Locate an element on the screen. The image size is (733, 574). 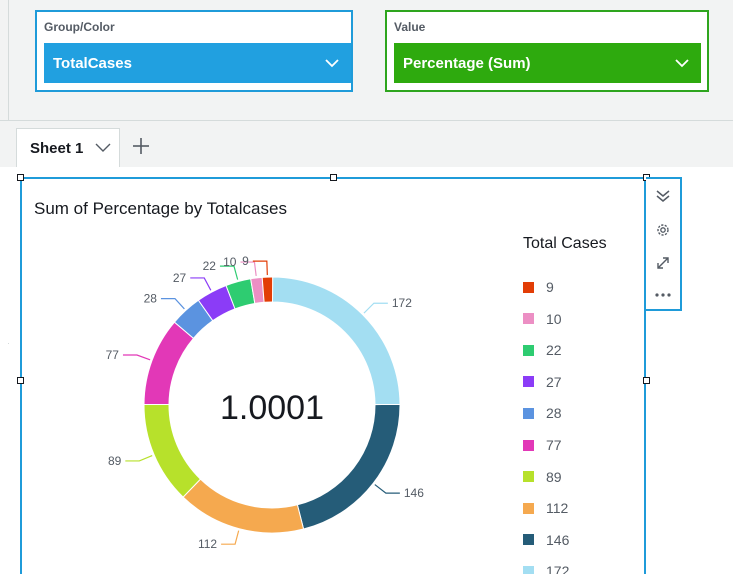
legend-label: 27 is located at coordinates (554, 381).